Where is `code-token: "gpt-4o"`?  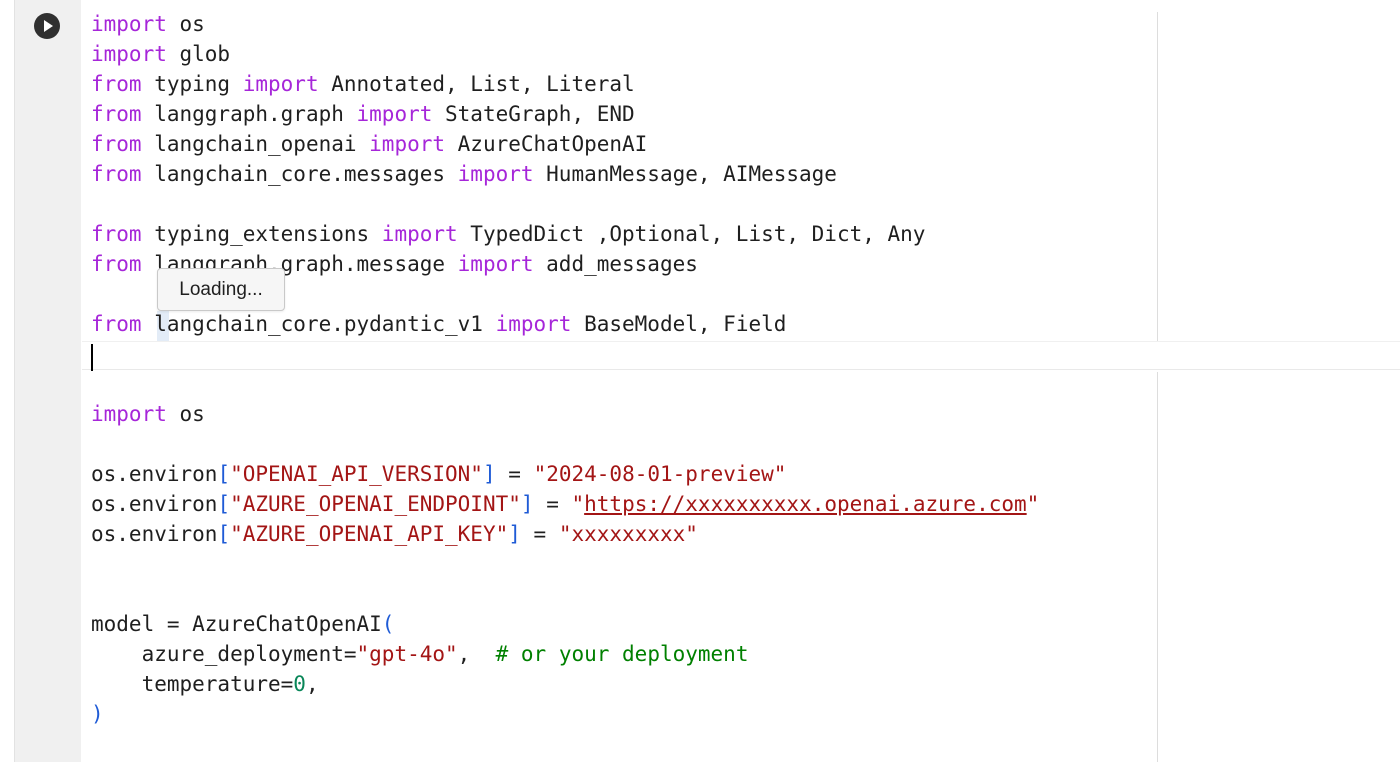
code-token: "gpt-4o" is located at coordinates (407, 654).